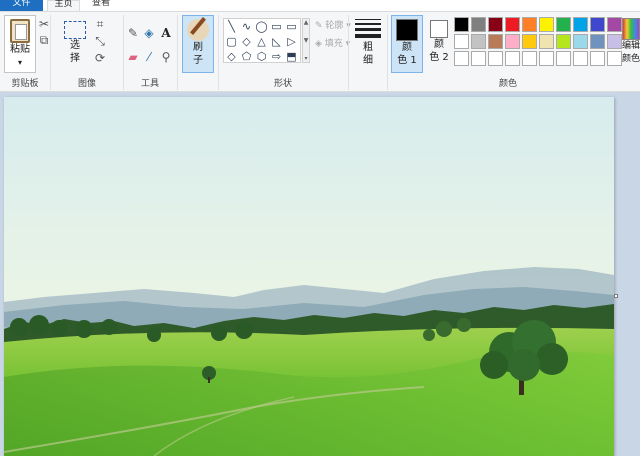 The height and width of the screenshot is (456, 640). What do you see at coordinates (261, 56) in the screenshot?
I see `shape-item: ⬡` at bounding box center [261, 56].